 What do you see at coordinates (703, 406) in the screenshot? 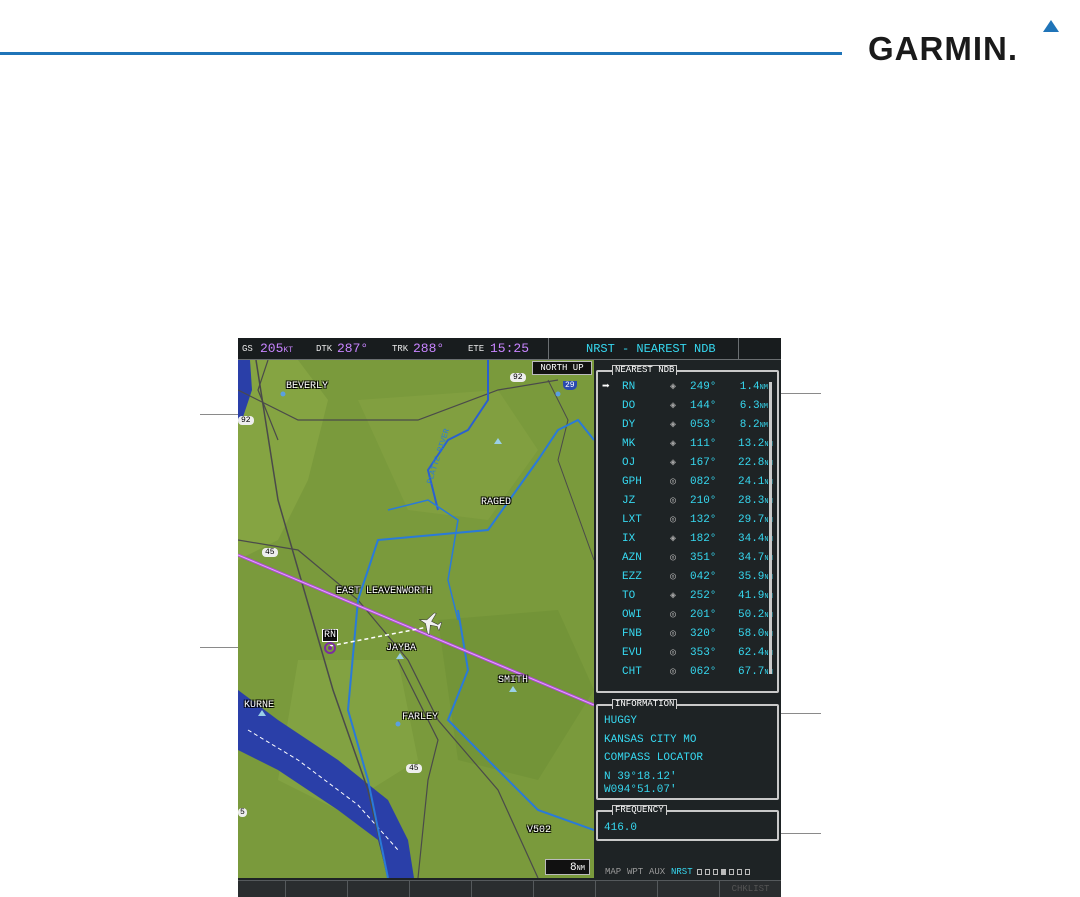
I see `ndb-bearing: 144°` at bounding box center [703, 406].